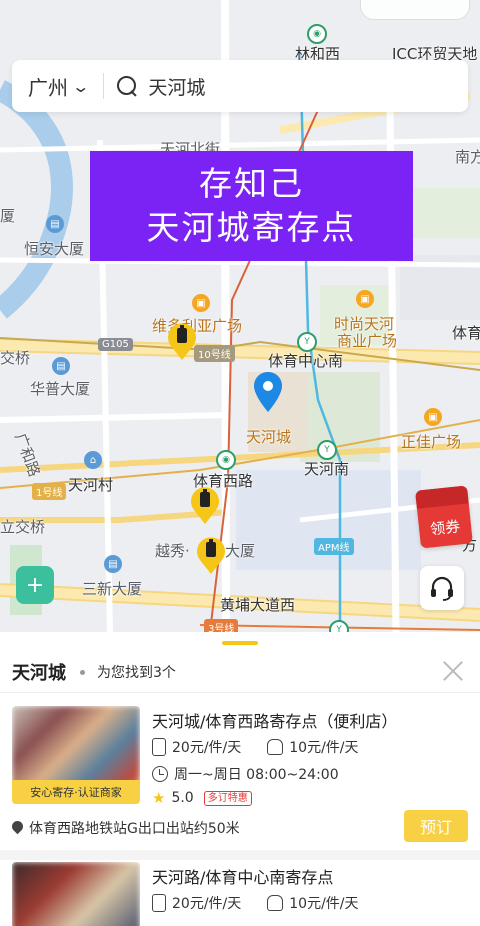 The width and height of the screenshot is (480, 926). Describe the element at coordinates (15, 358) in the screenshot. I see `map-label-jiaoqiao: 交桥` at that location.